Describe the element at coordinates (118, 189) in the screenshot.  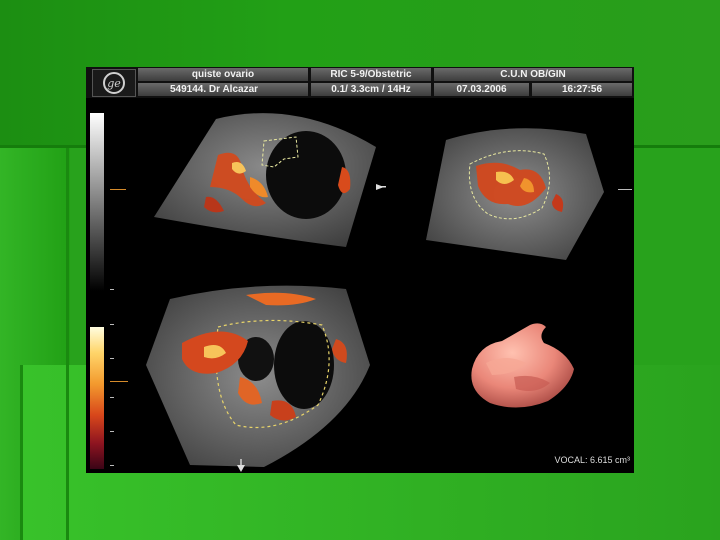
I see `grayscale-marker` at that location.